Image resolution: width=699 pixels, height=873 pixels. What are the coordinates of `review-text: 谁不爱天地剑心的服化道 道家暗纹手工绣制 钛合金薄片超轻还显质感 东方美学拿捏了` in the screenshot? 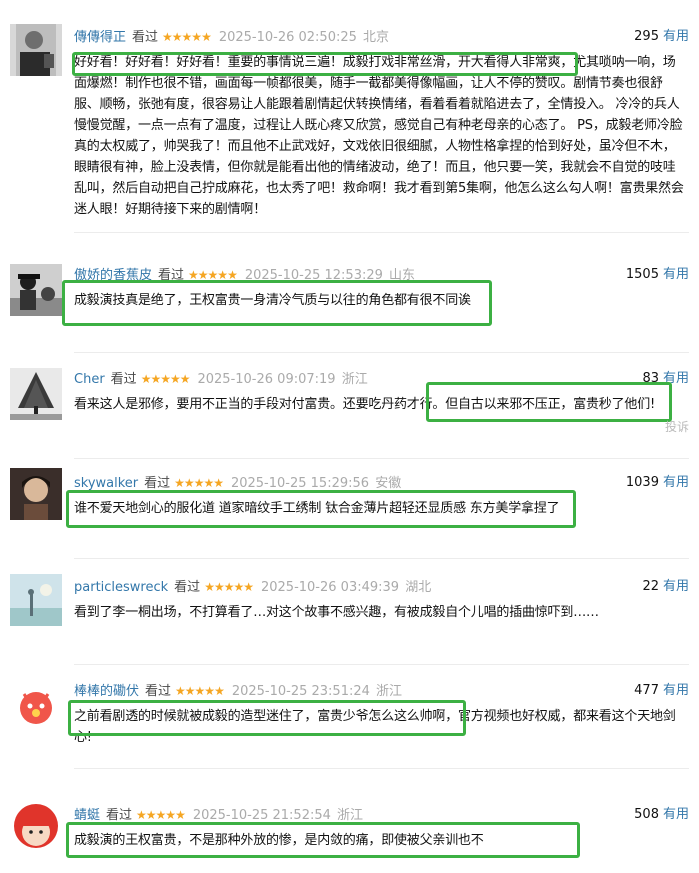 It's located at (317, 508).